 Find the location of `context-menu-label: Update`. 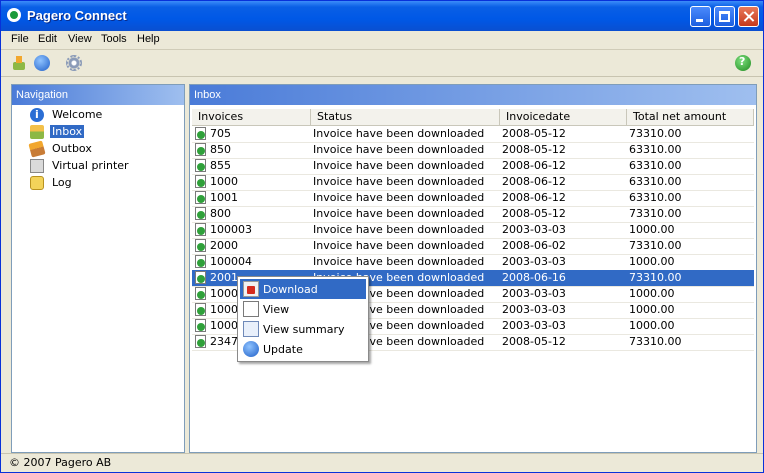

context-menu-label: Update is located at coordinates (283, 349).